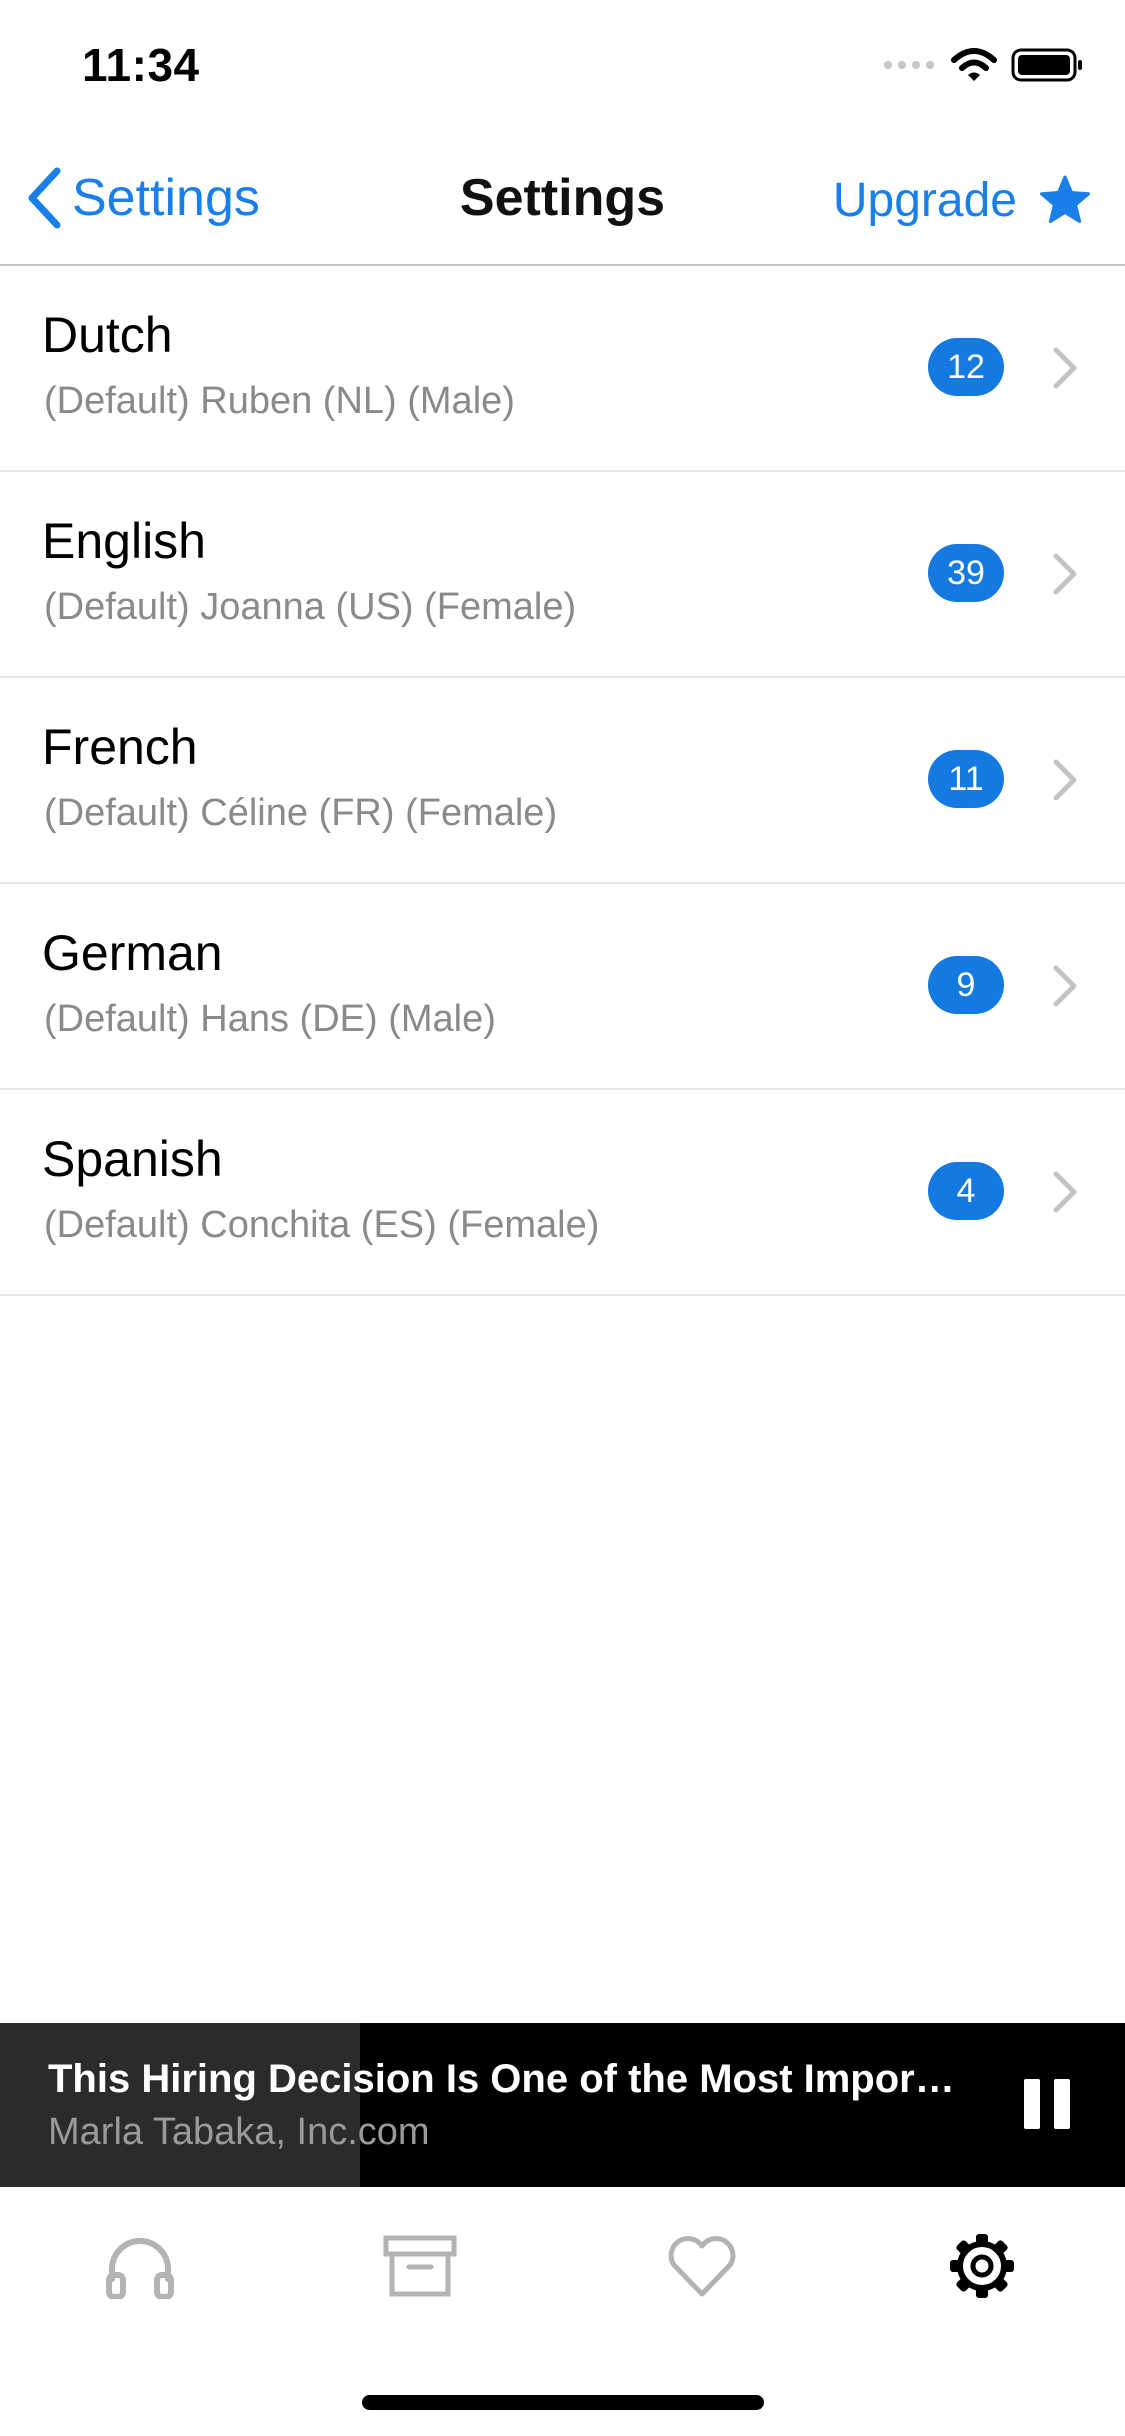 This screenshot has width=1125, height=2436. I want to click on count-badge: 4, so click(966, 1191).